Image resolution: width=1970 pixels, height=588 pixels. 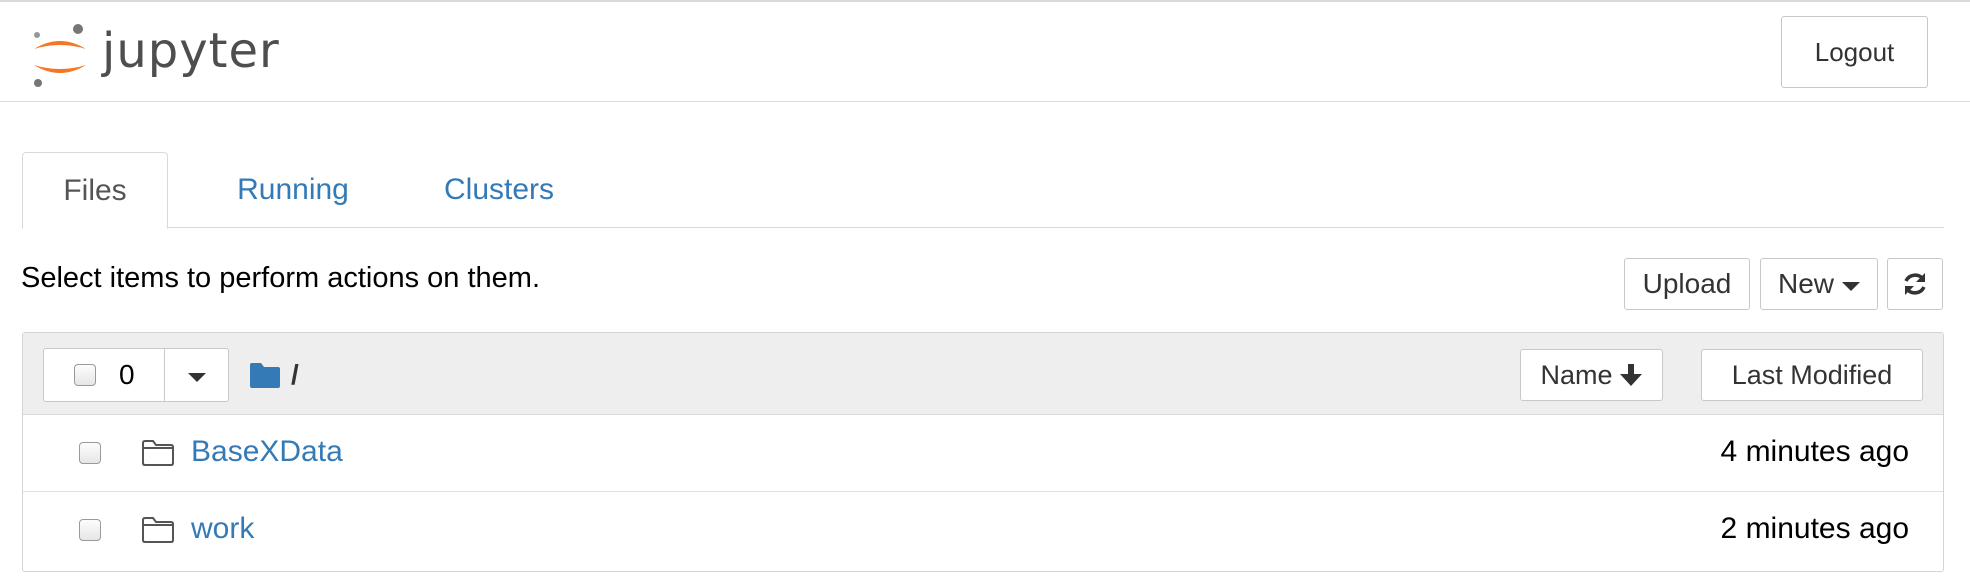 I want to click on sort-name-label: Name, so click(x=1576, y=374).